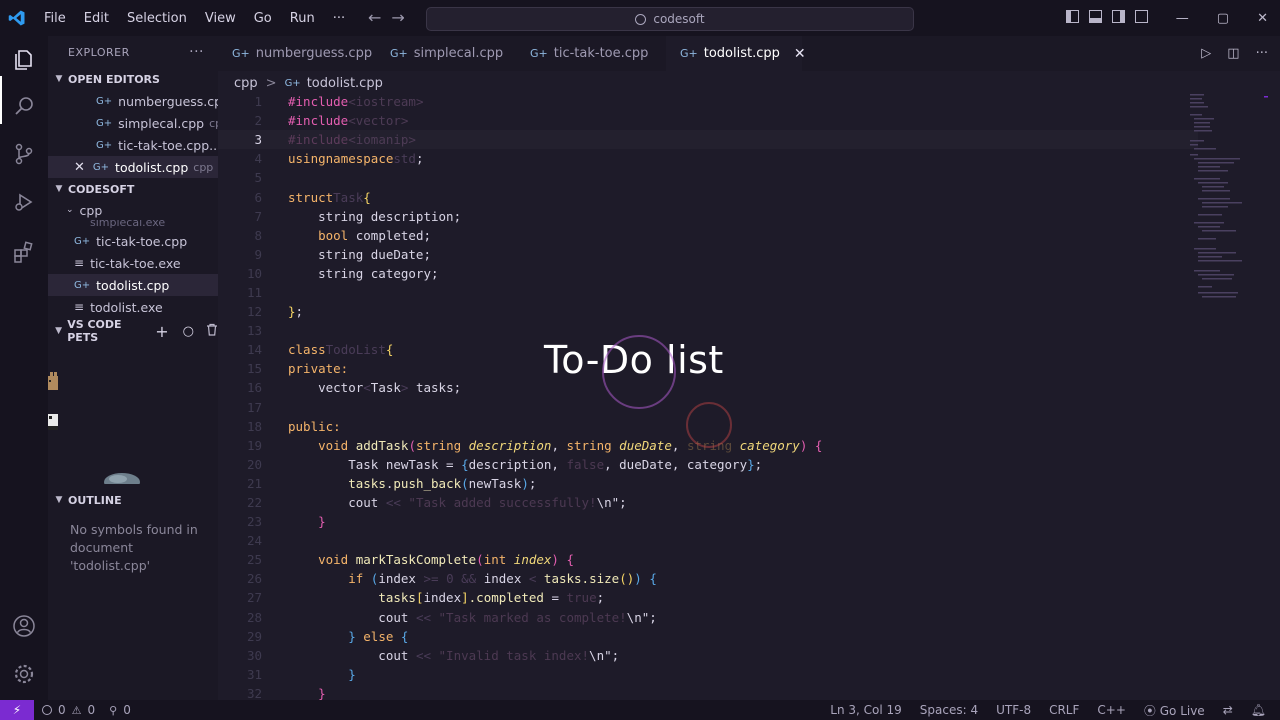 The image size is (1280, 720). Describe the element at coordinates (585, 464) in the screenshot. I see `token: false` at that location.